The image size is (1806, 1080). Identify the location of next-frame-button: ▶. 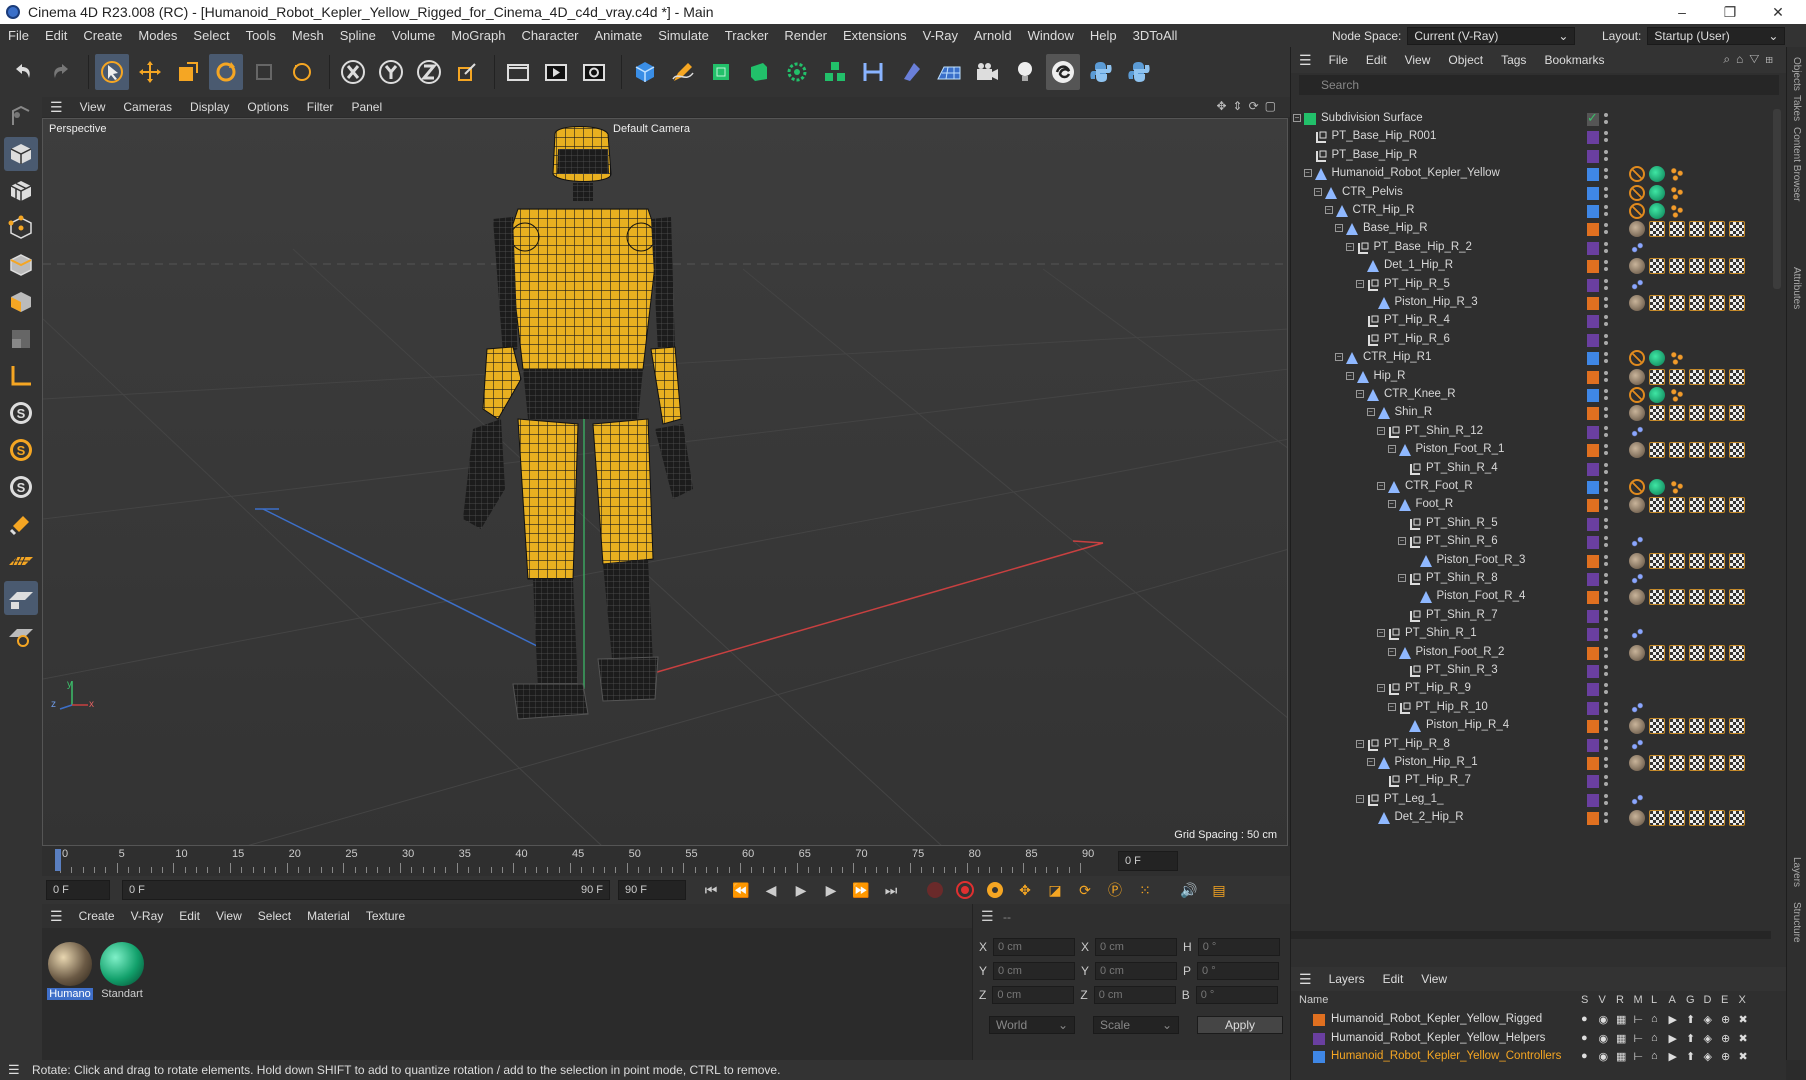
(831, 890).